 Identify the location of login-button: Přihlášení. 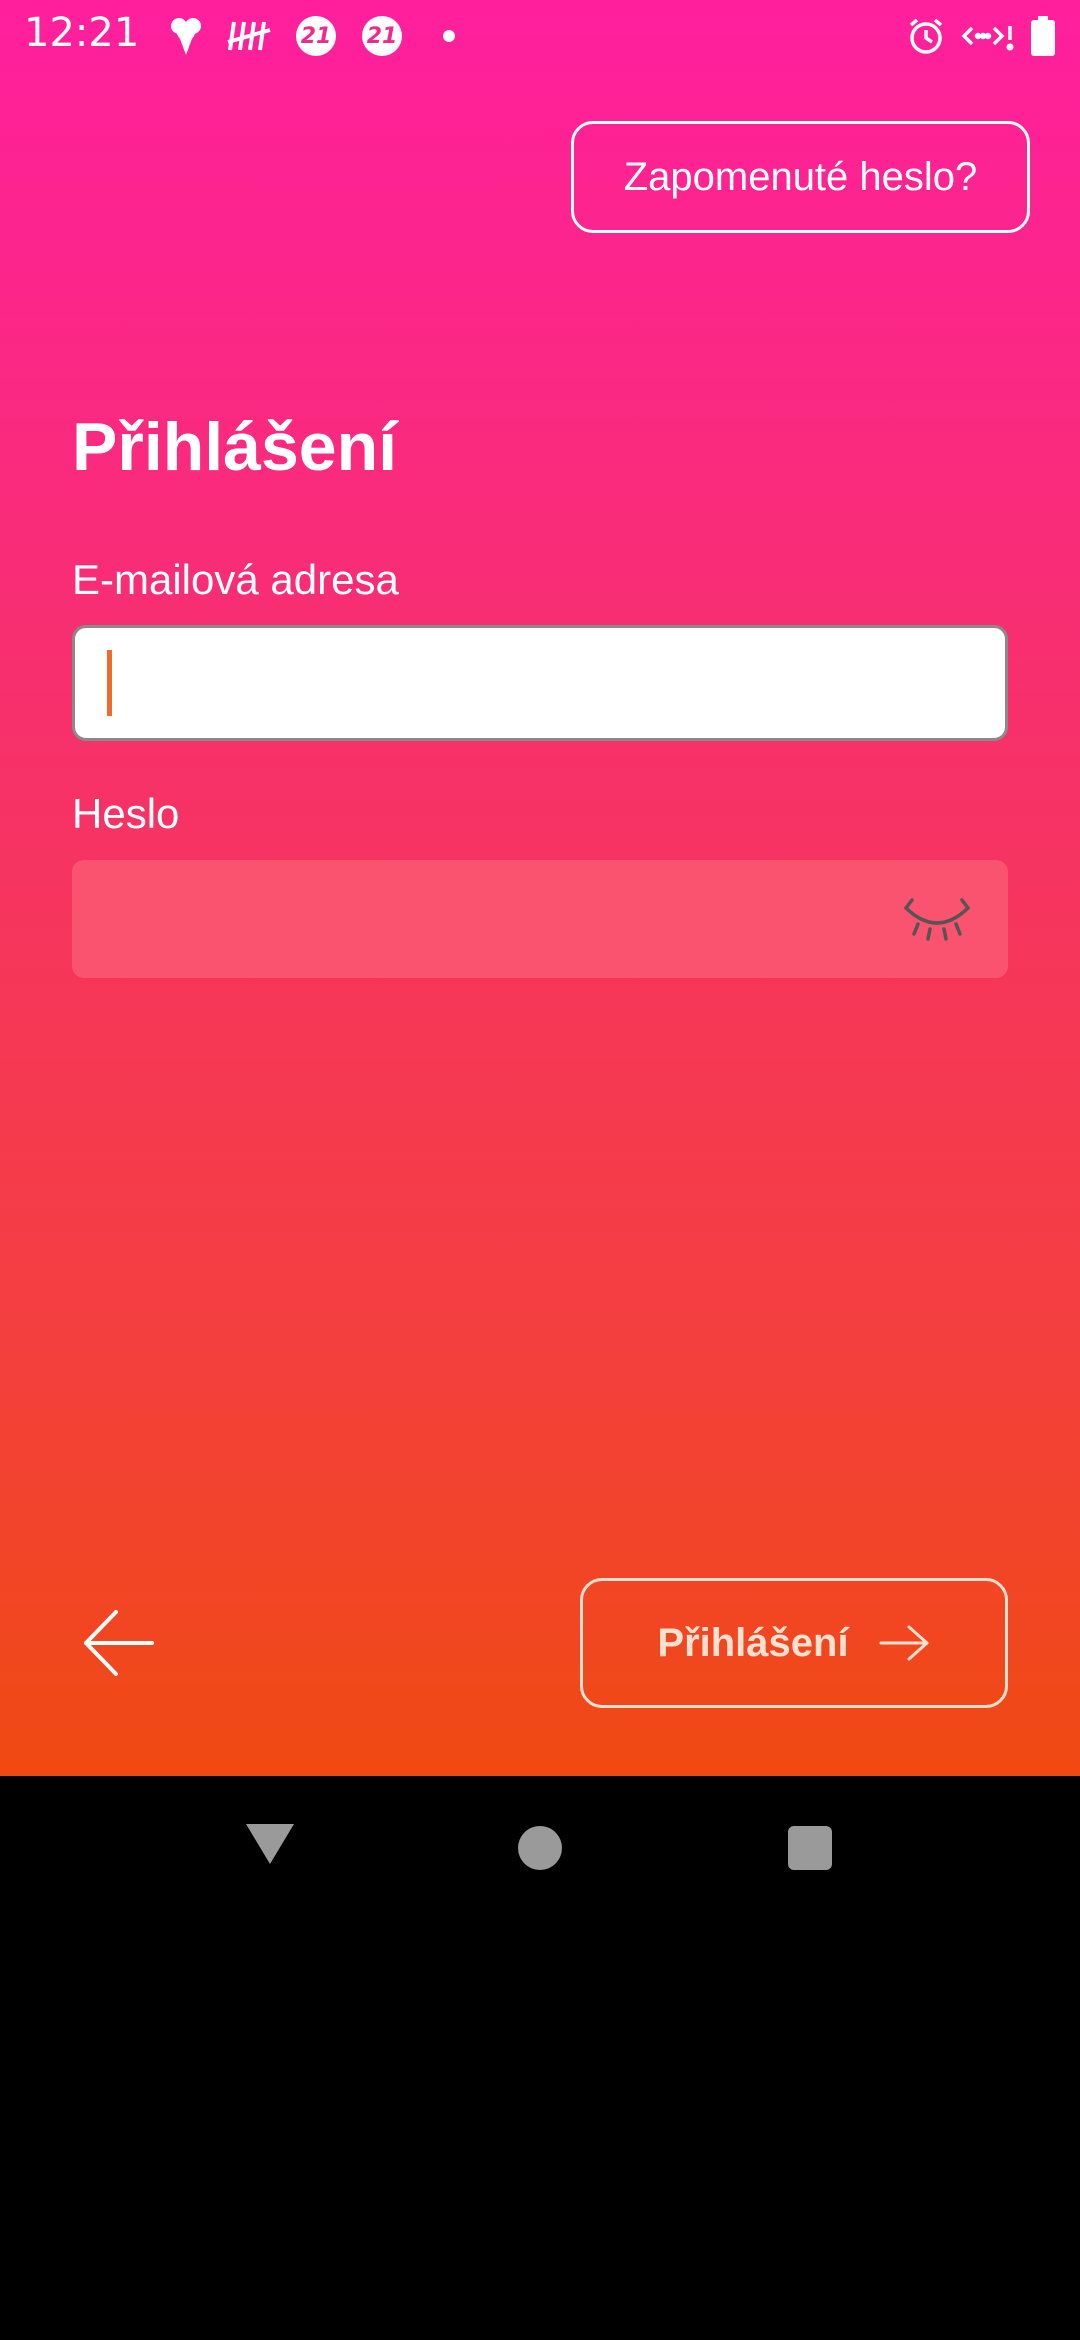
(794, 1643).